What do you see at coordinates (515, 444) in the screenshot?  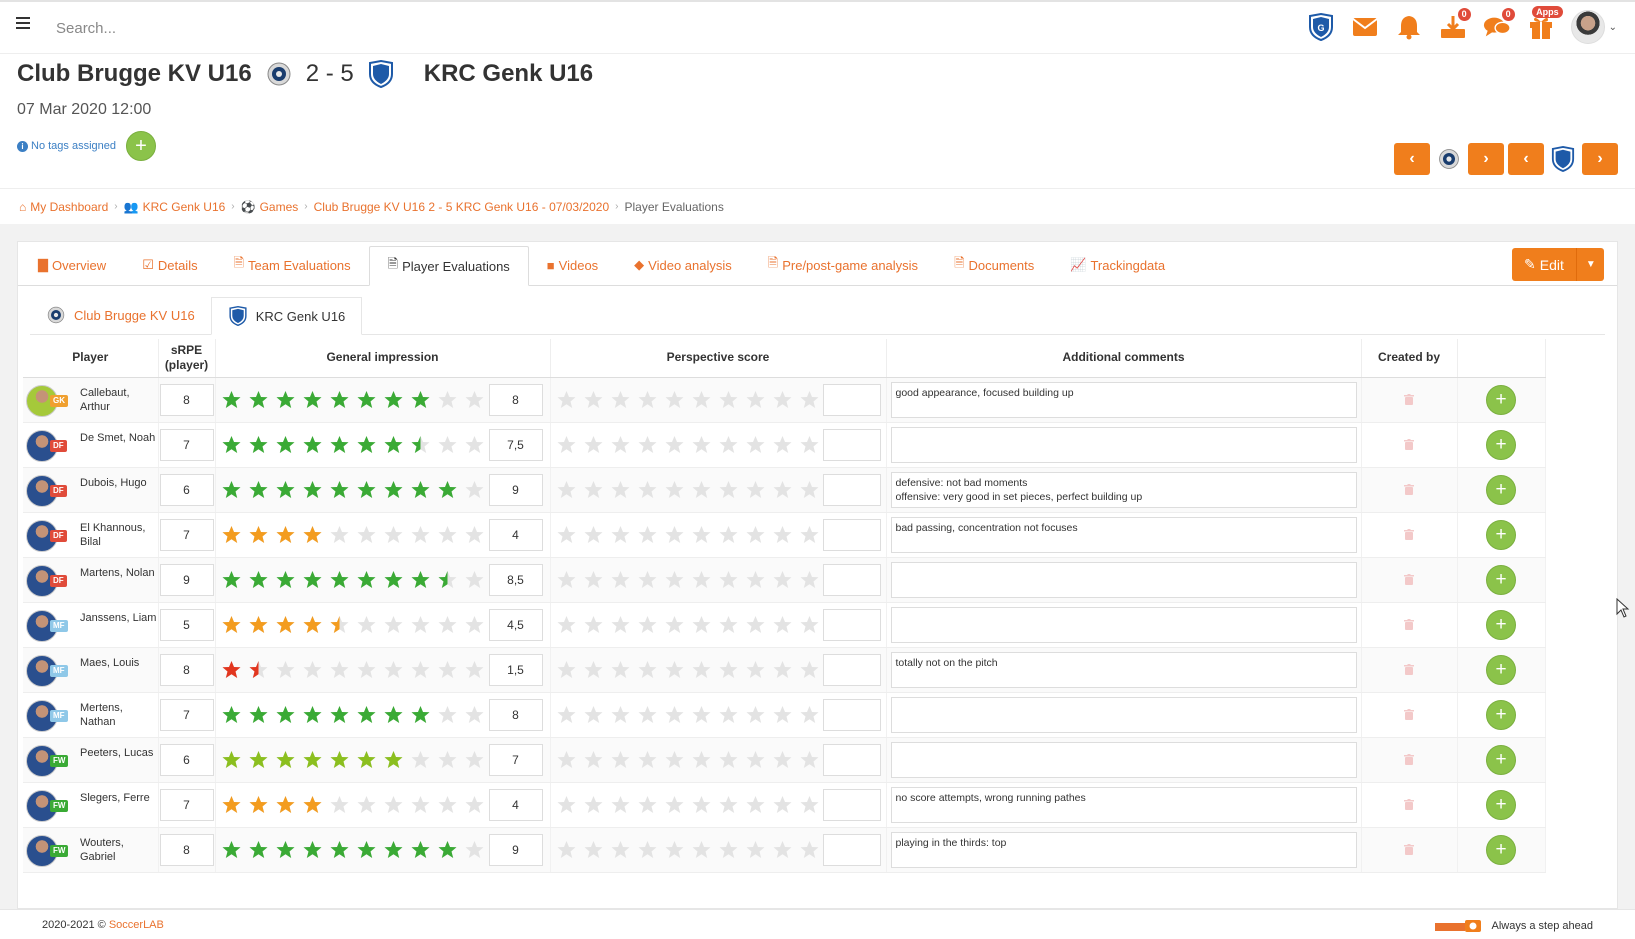 I see `general-impression-value: 7,5` at bounding box center [515, 444].